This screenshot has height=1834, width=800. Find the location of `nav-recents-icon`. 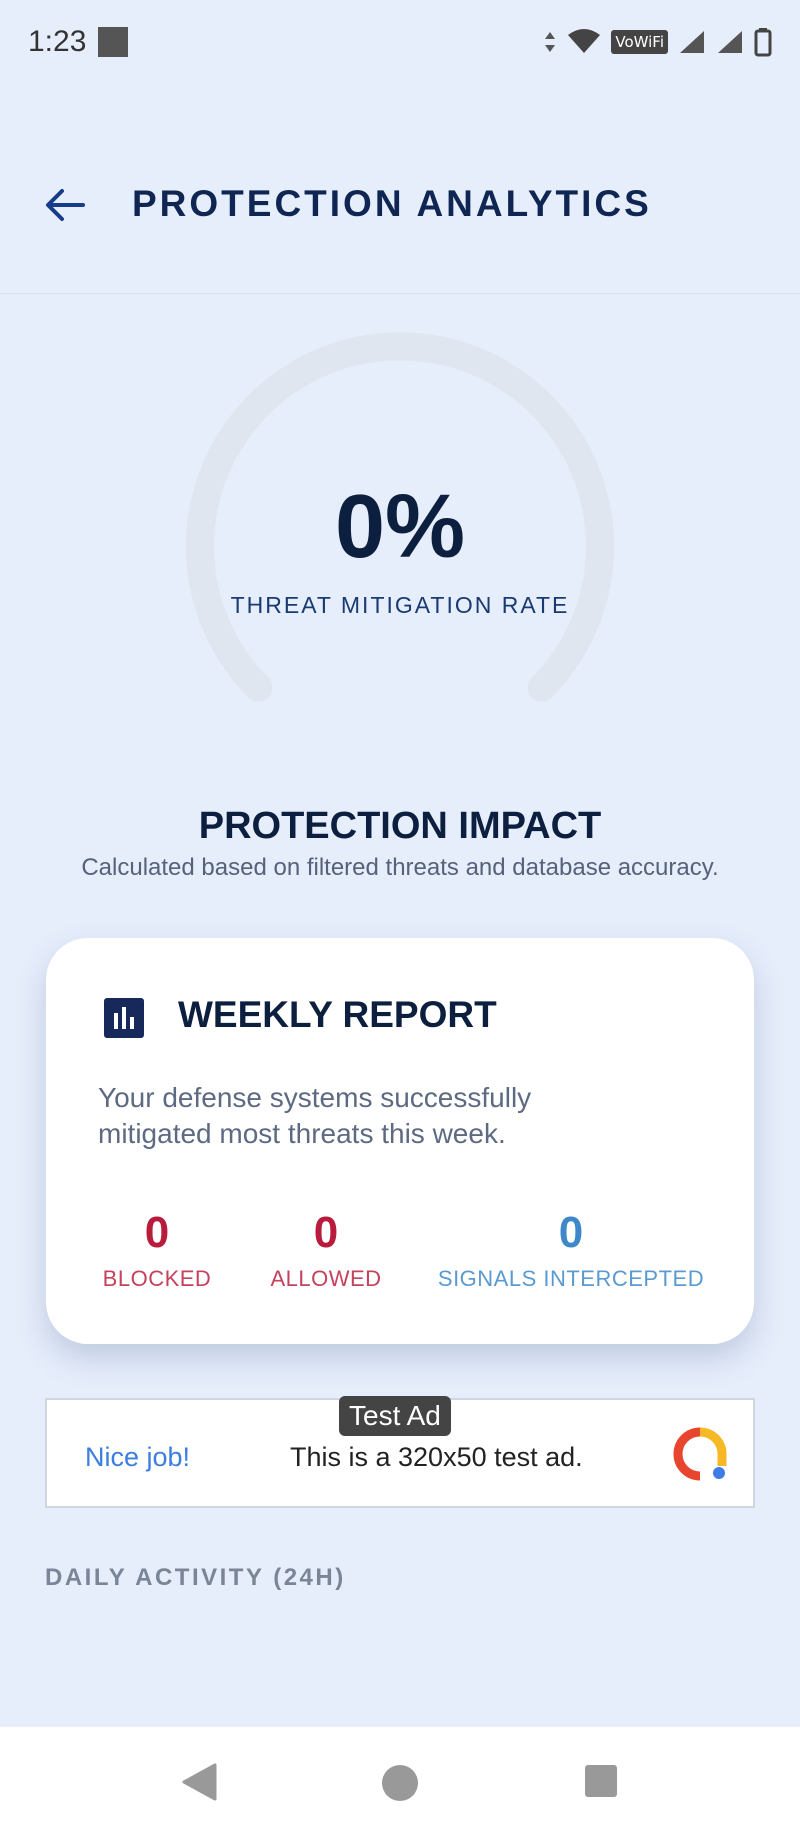

nav-recents-icon is located at coordinates (601, 1781).